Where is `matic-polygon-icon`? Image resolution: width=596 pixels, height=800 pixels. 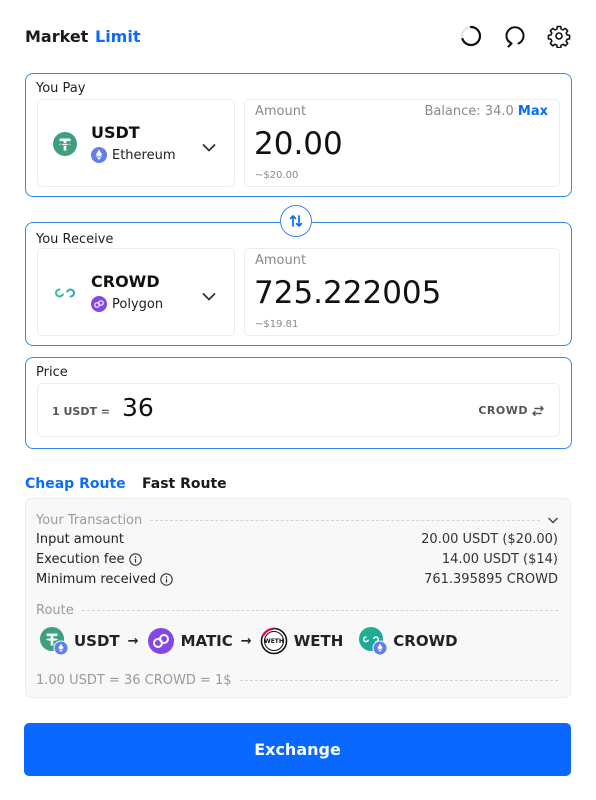
matic-polygon-icon is located at coordinates (161, 641).